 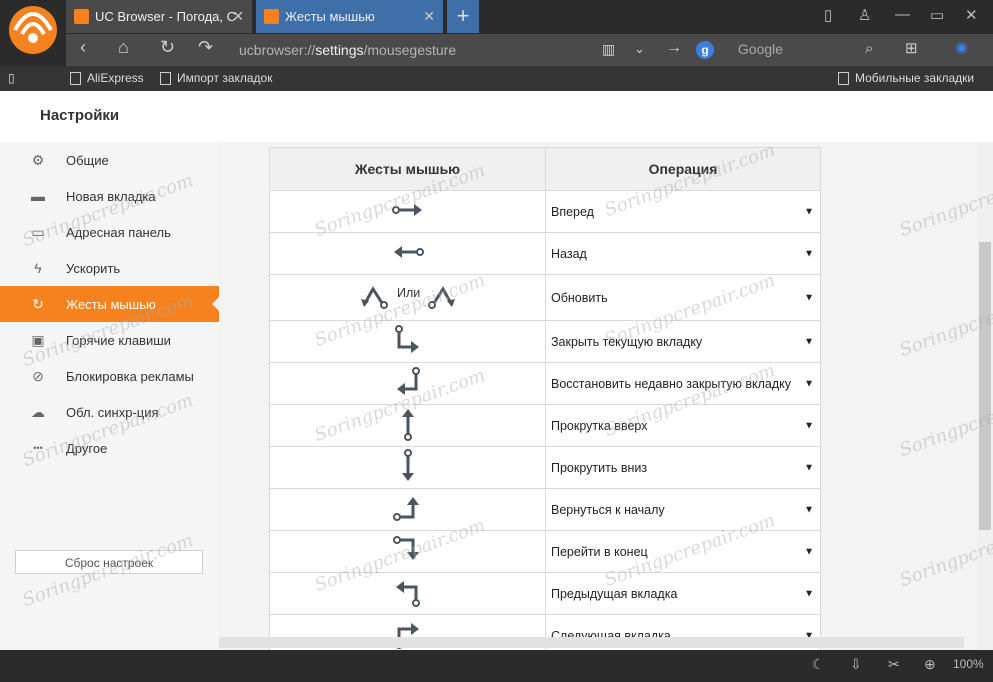 I want to click on sidebar-item-label: Другое, so click(x=87, y=448).